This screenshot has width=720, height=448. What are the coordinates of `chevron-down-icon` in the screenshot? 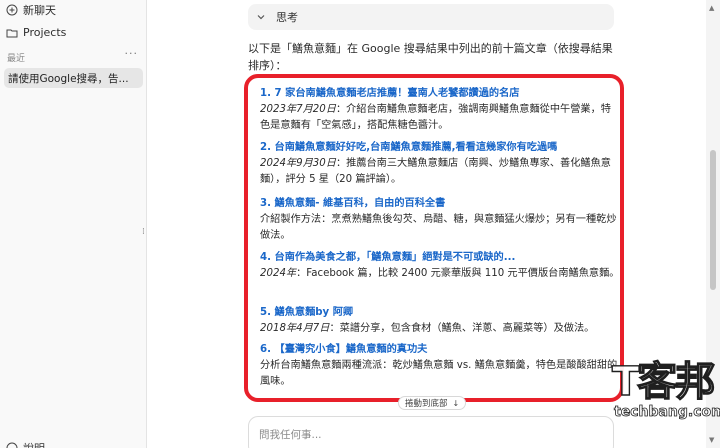 It's located at (261, 17).